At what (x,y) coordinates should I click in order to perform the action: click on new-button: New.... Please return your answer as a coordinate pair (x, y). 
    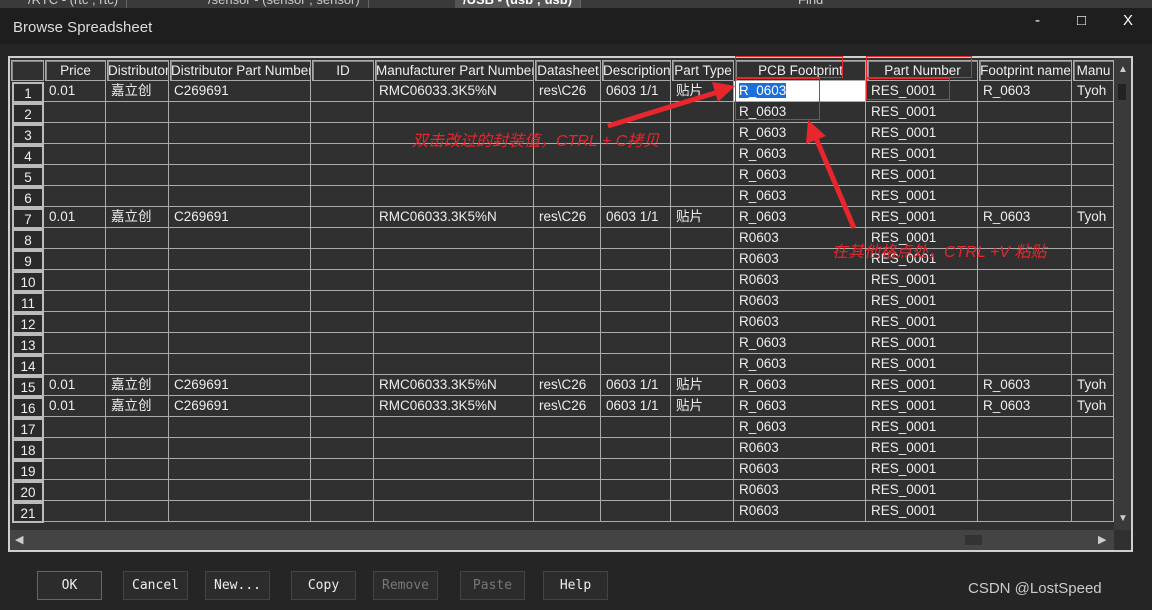
    Looking at the image, I should click on (237, 585).